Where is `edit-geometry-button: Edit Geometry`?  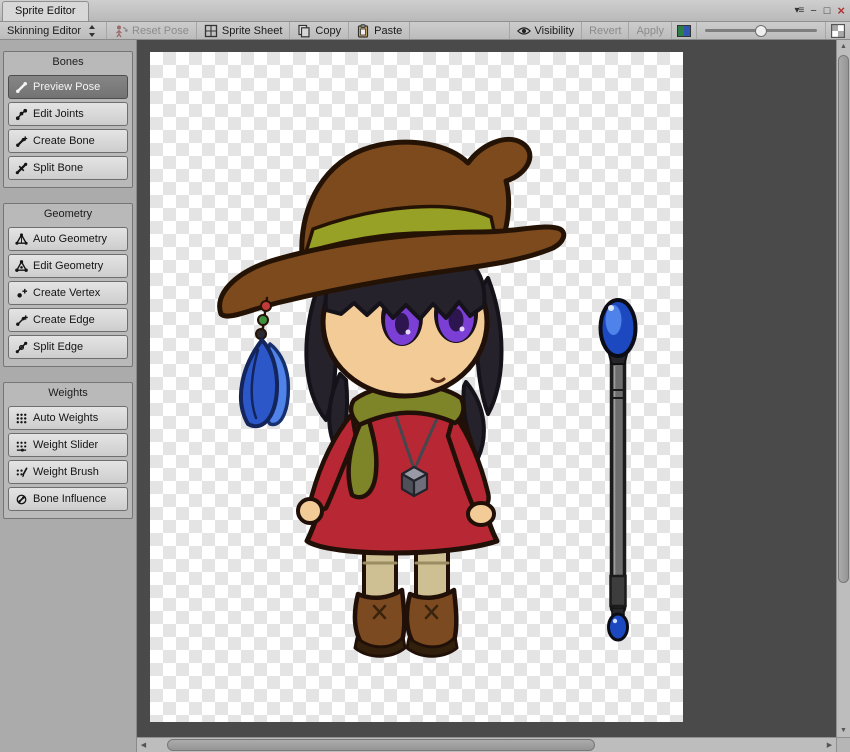
edit-geometry-button: Edit Geometry is located at coordinates (68, 266).